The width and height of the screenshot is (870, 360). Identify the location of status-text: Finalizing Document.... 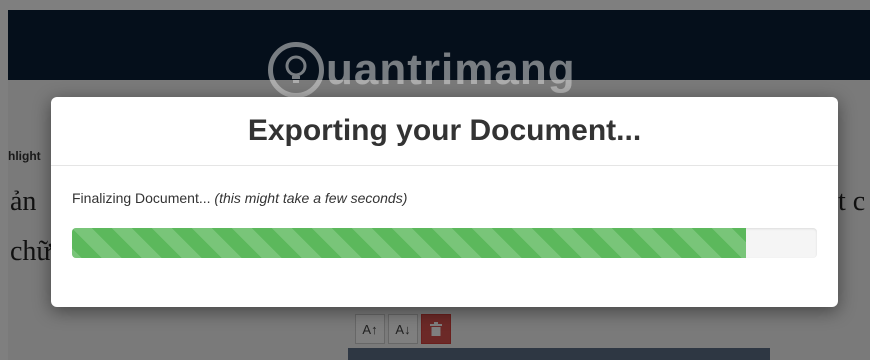
(141, 198).